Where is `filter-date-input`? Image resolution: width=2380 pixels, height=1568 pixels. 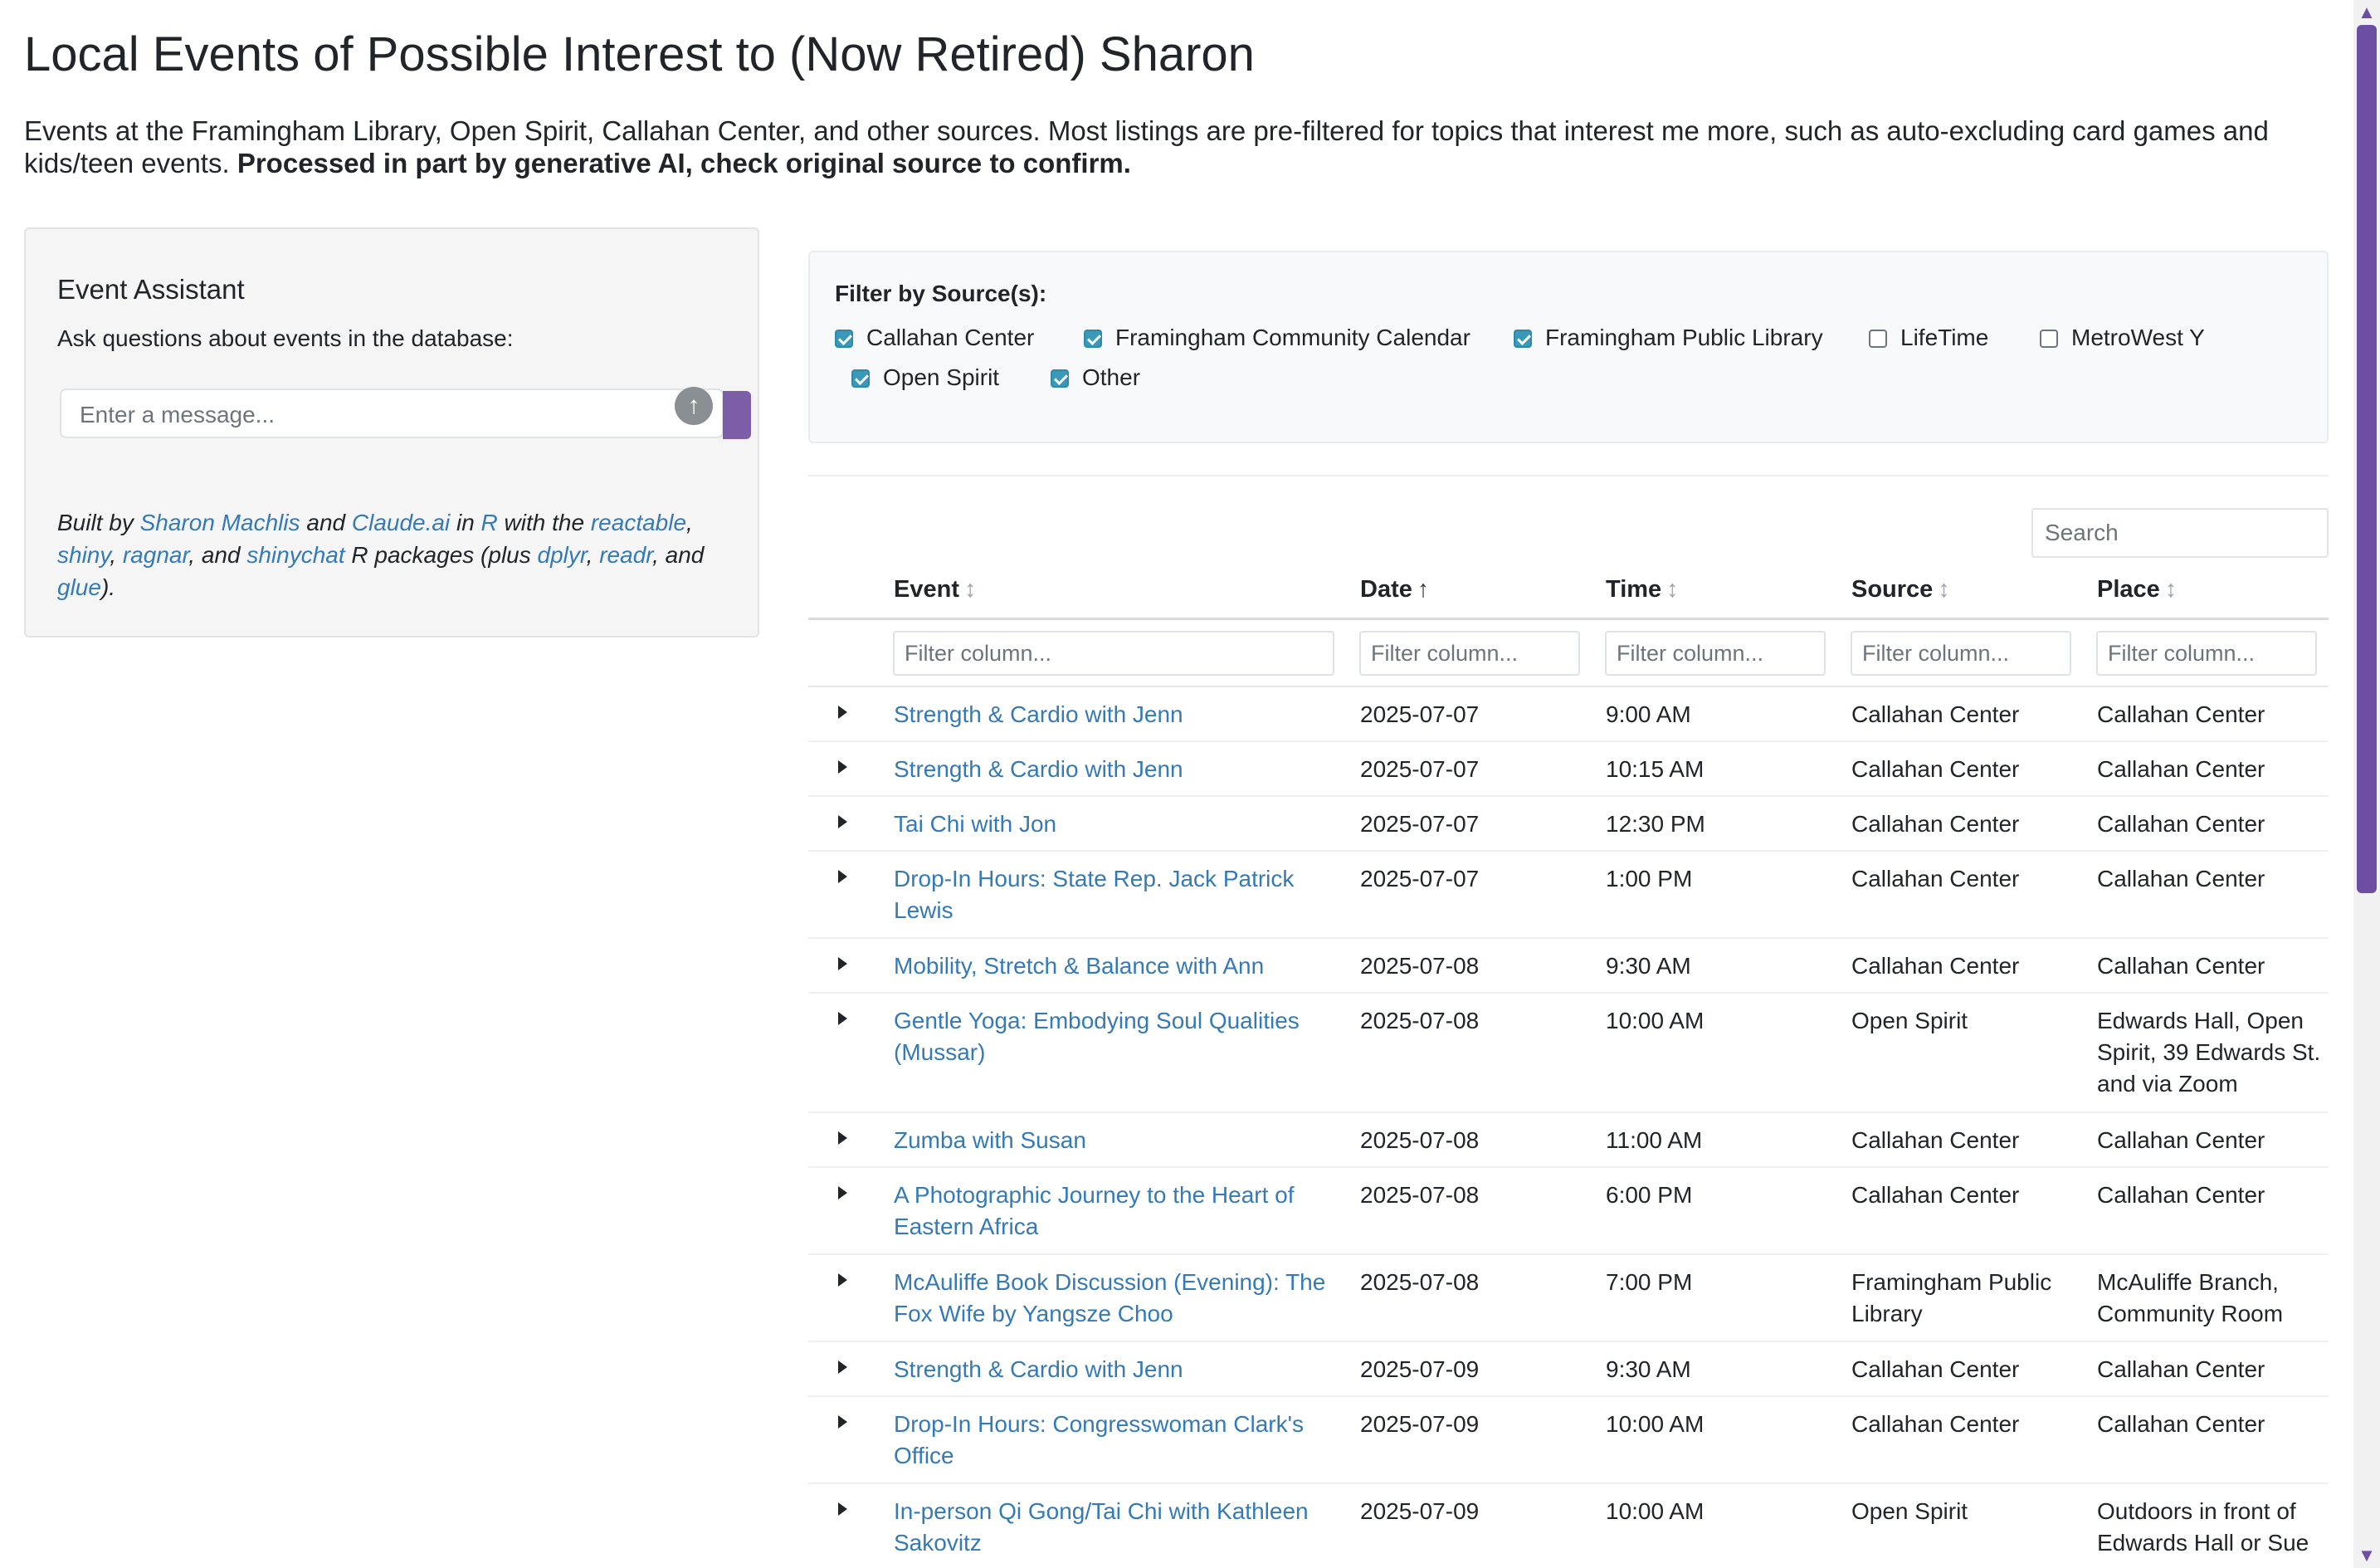 filter-date-input is located at coordinates (1469, 654).